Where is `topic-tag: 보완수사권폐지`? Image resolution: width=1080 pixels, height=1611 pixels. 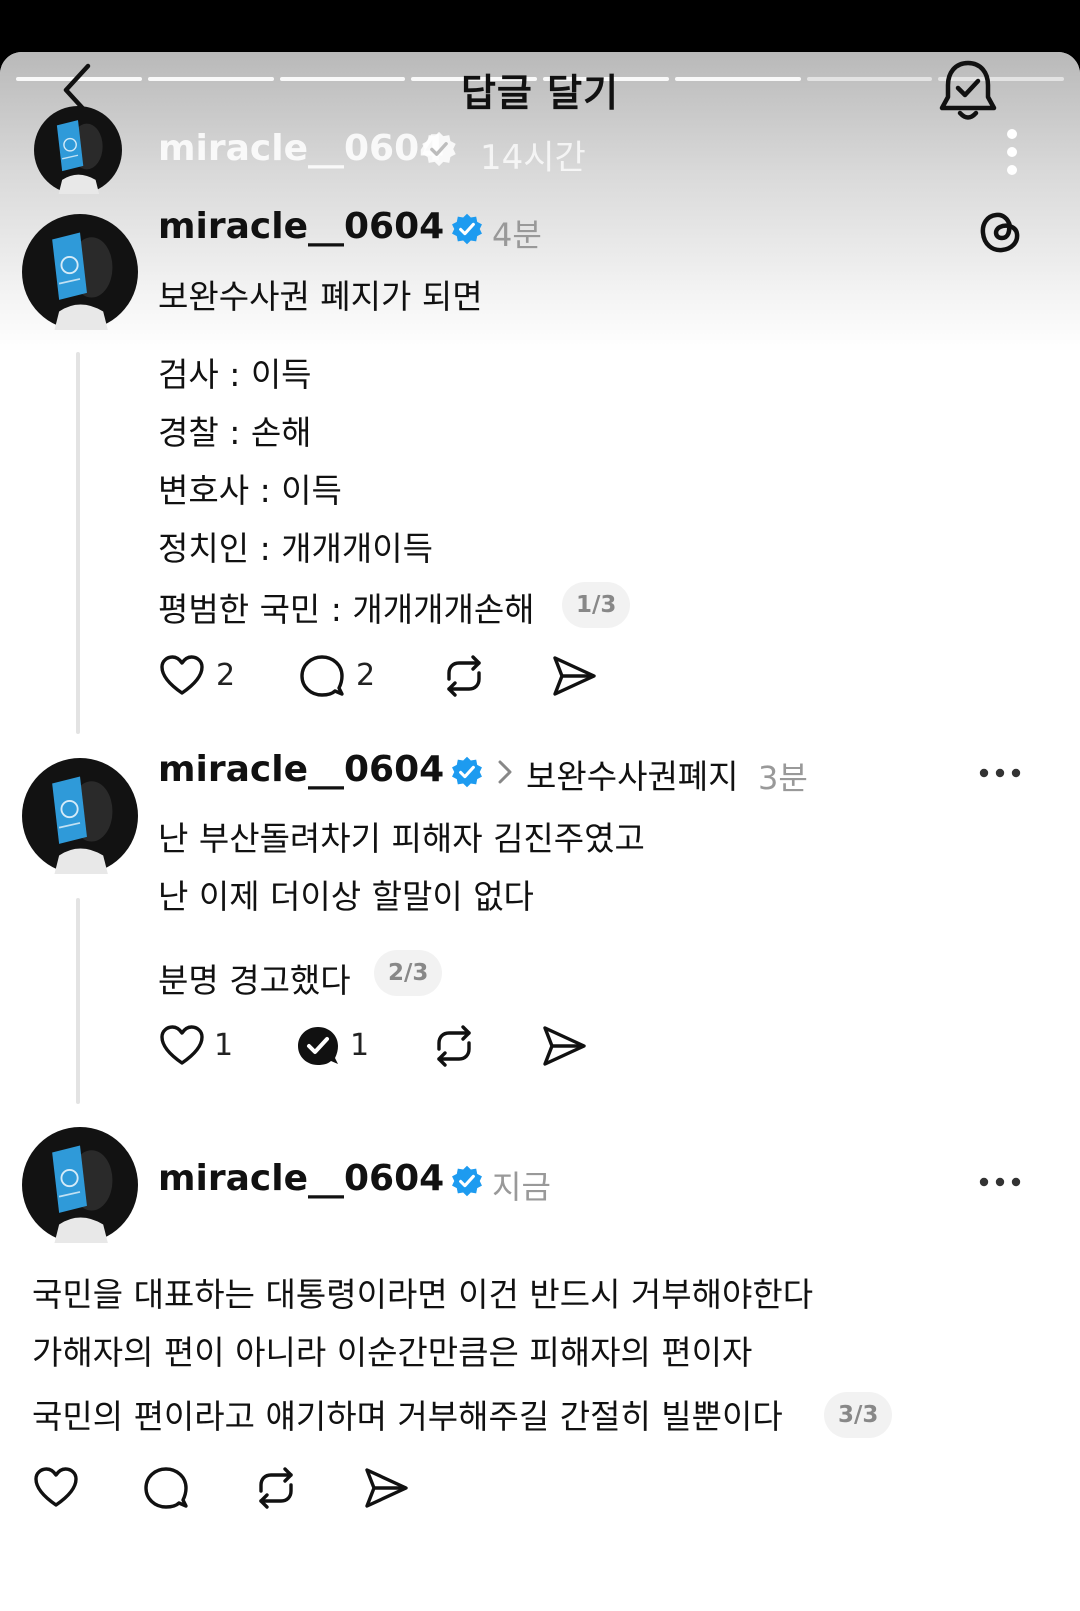 topic-tag: 보완수사권폐지 is located at coordinates (632, 774).